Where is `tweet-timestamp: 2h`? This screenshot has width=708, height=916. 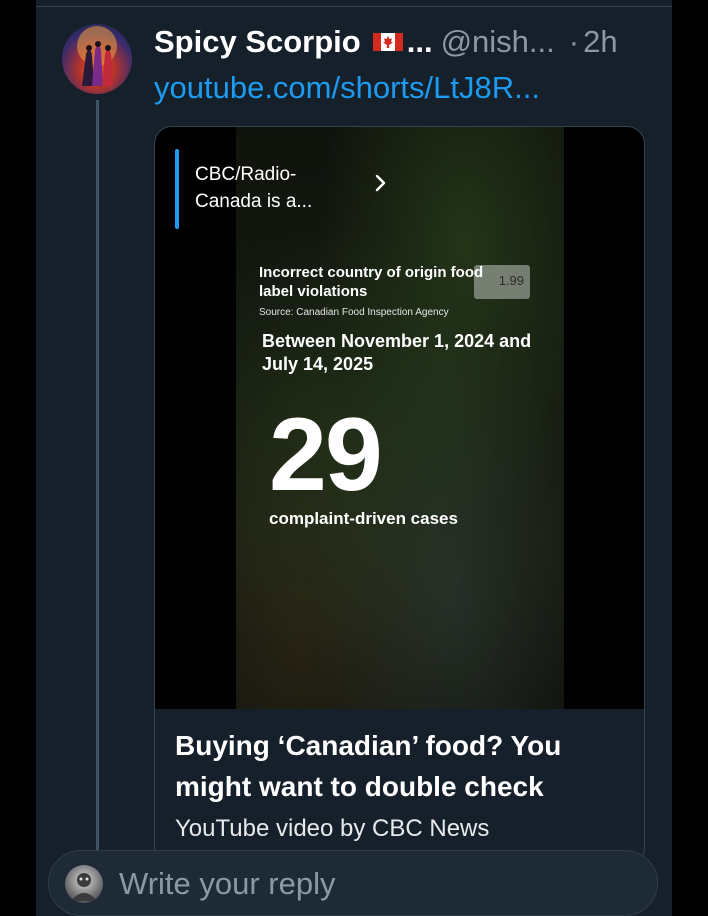
tweet-timestamp: 2h is located at coordinates (600, 42).